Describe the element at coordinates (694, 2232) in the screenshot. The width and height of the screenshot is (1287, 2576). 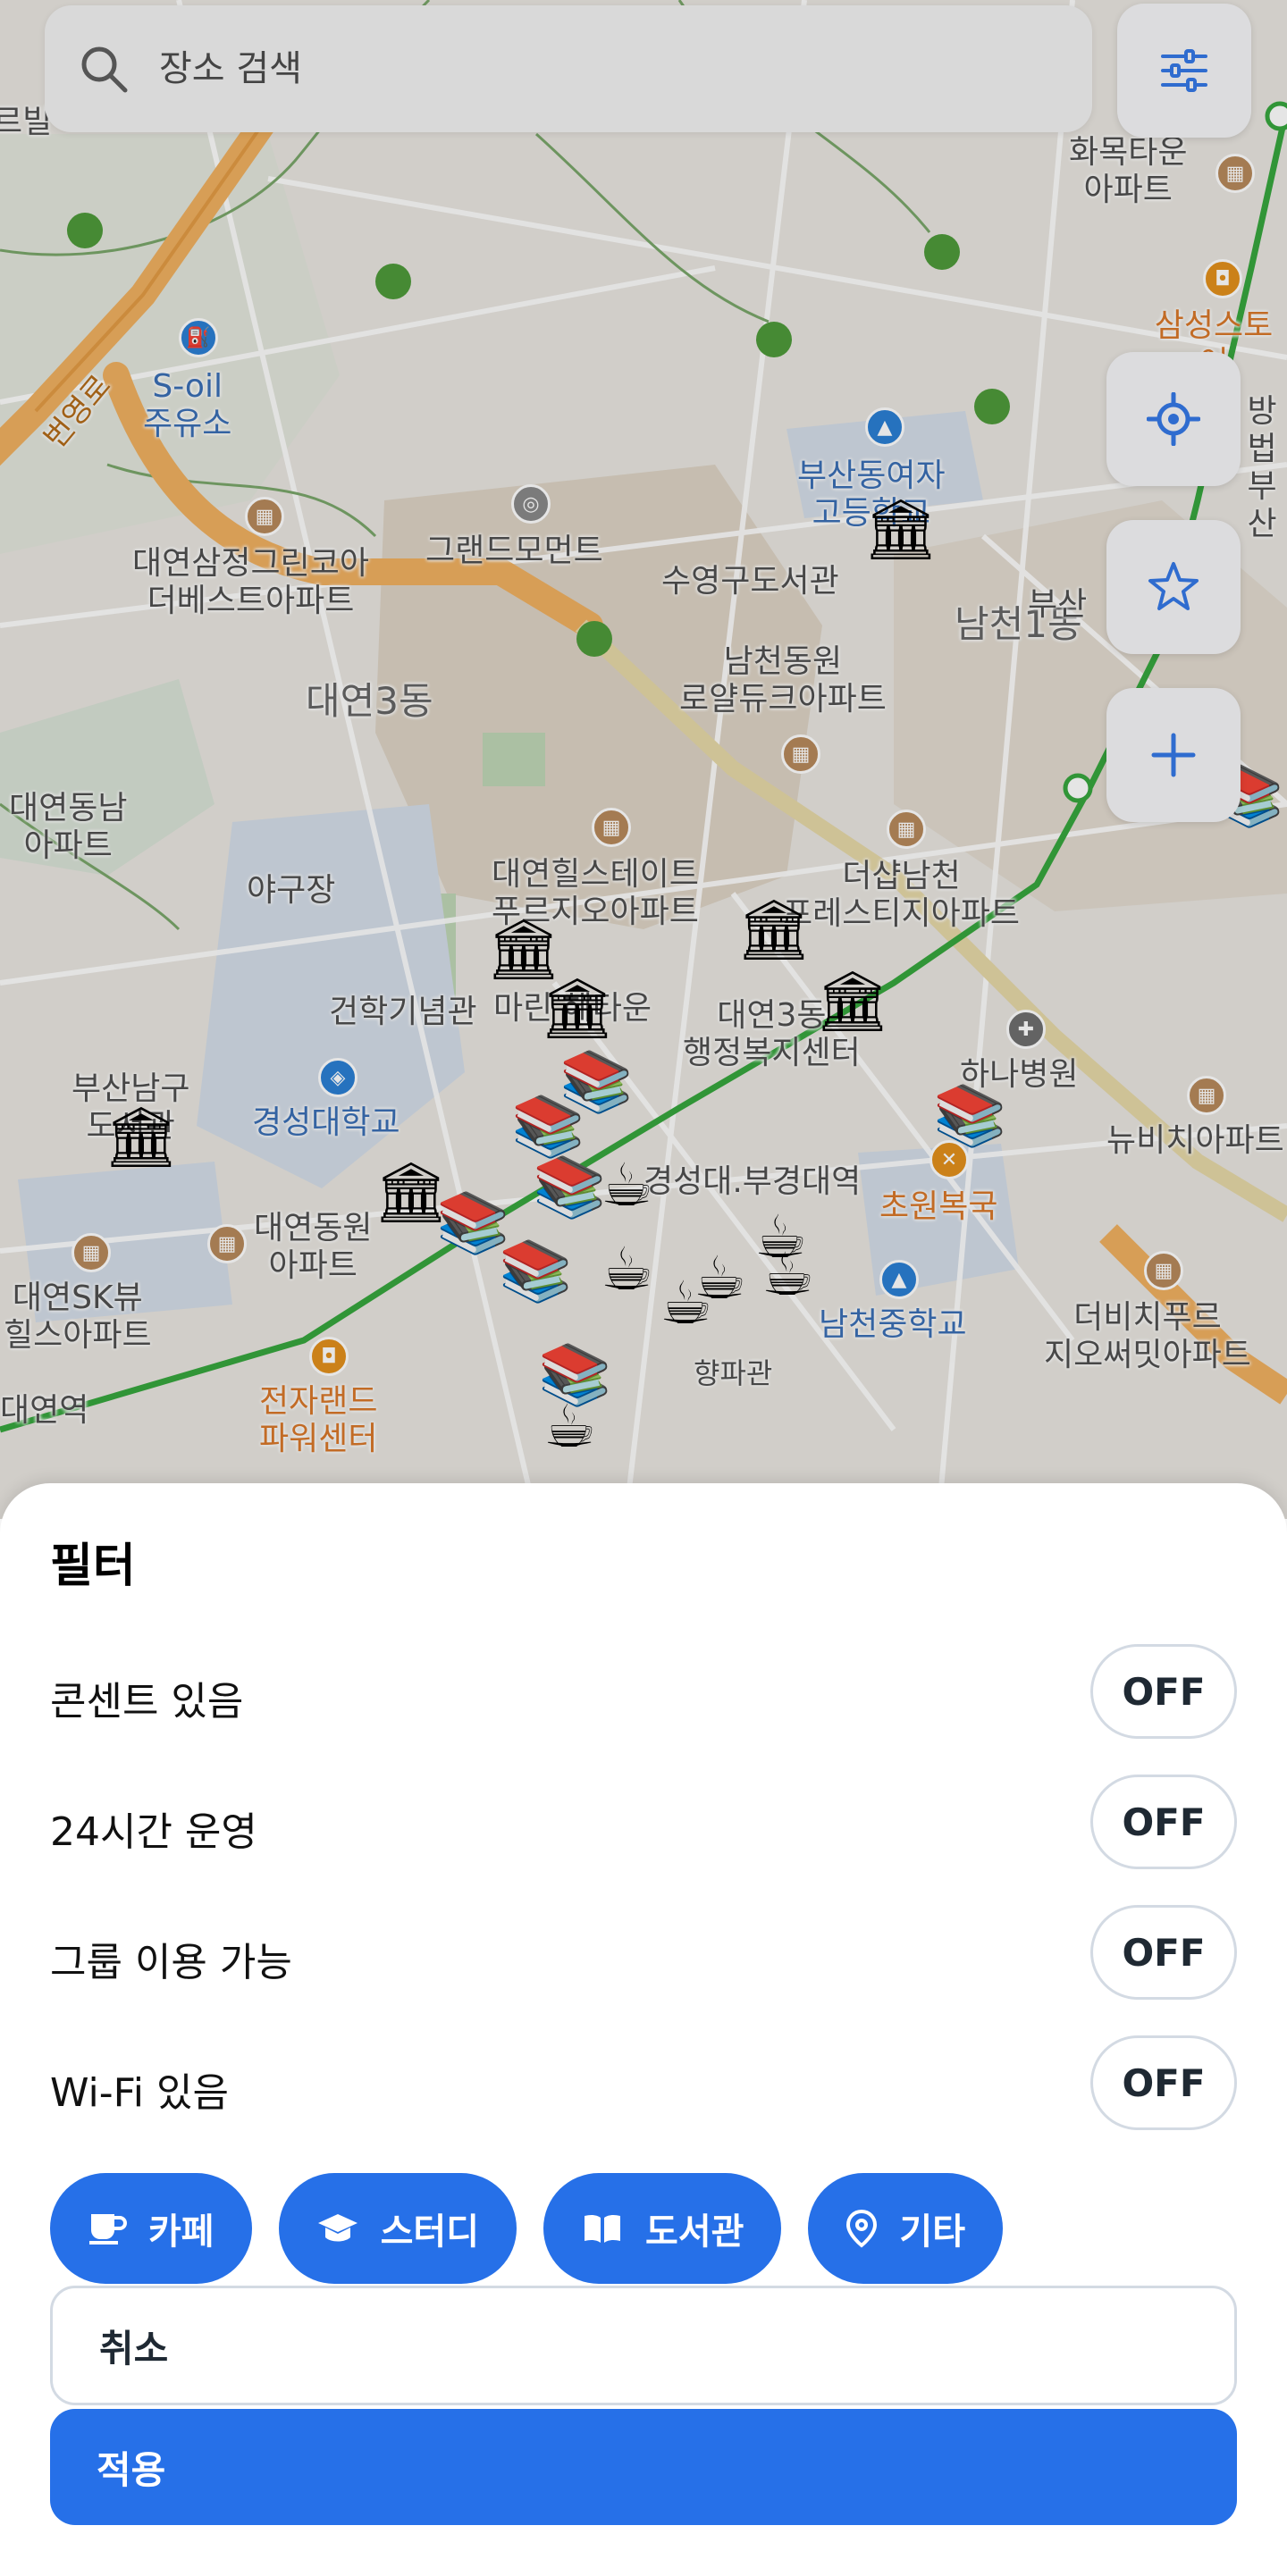
I see `chip-label: 도서관` at that location.